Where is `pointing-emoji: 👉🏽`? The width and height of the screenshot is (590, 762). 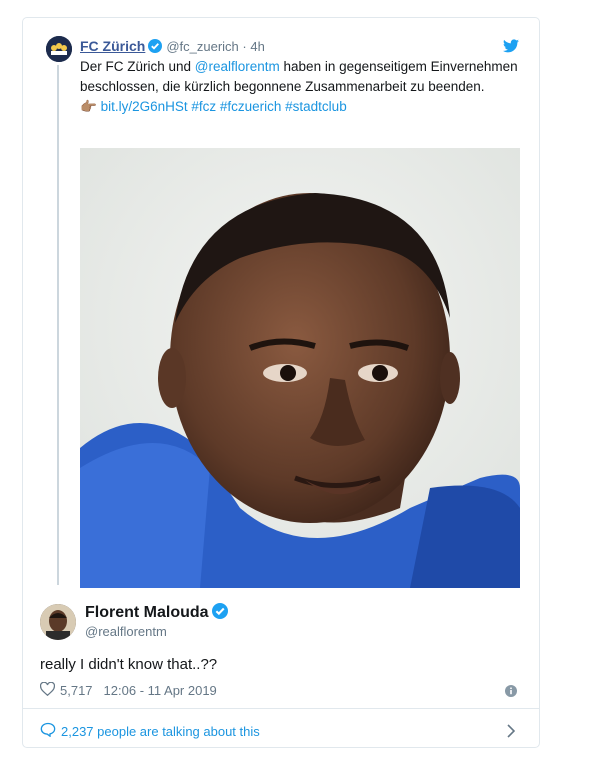
pointing-emoji: 👉🏽 is located at coordinates (88, 106).